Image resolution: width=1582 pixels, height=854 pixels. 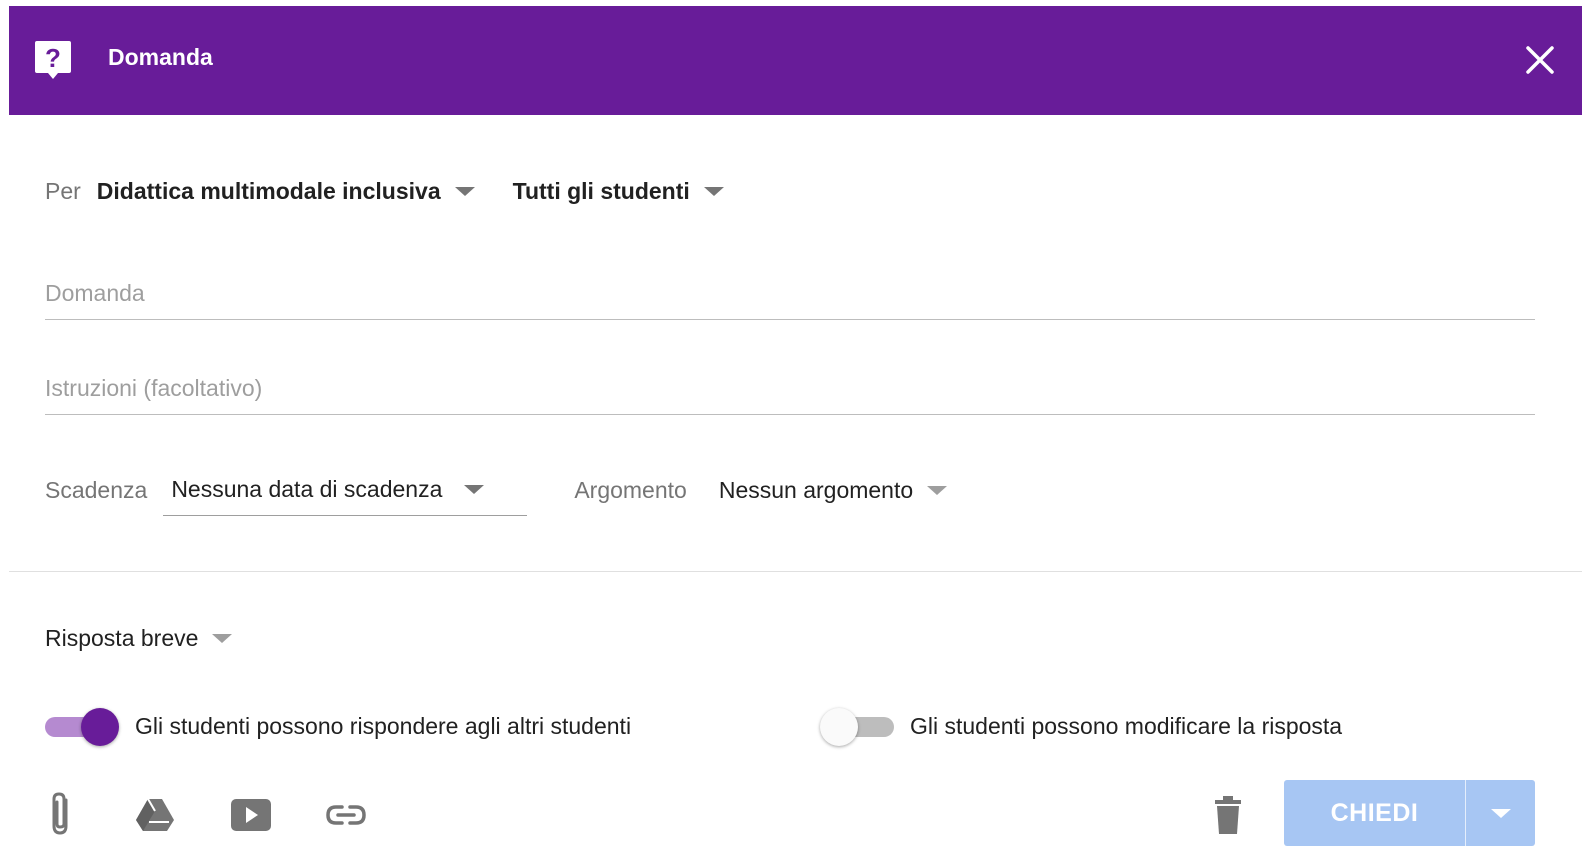 I want to click on ask-options-button, so click(x=1500, y=813).